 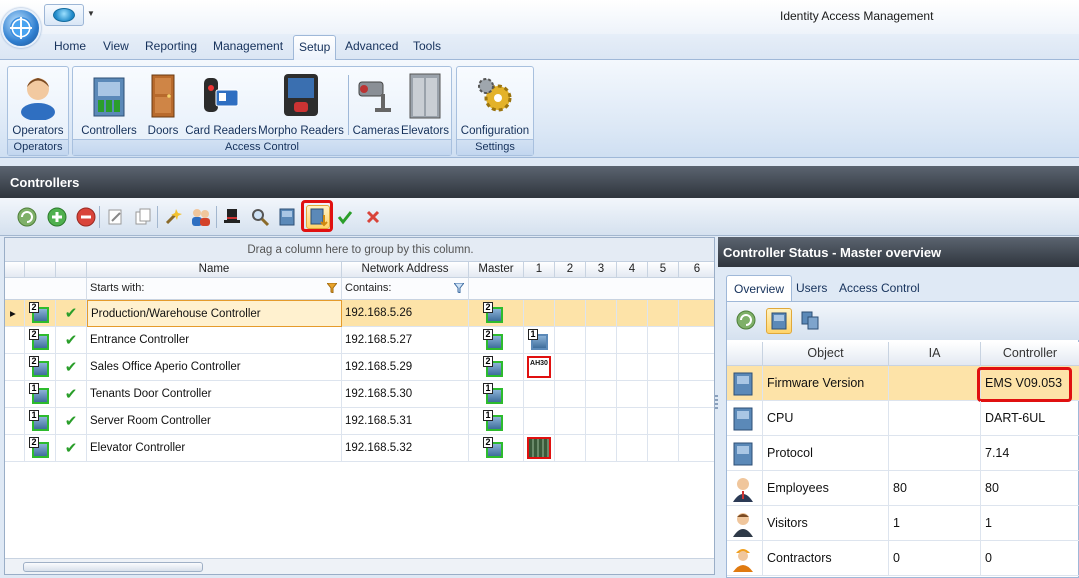 What do you see at coordinates (214, 340) in the screenshot?
I see `controller-name: Entrance Controller` at bounding box center [214, 340].